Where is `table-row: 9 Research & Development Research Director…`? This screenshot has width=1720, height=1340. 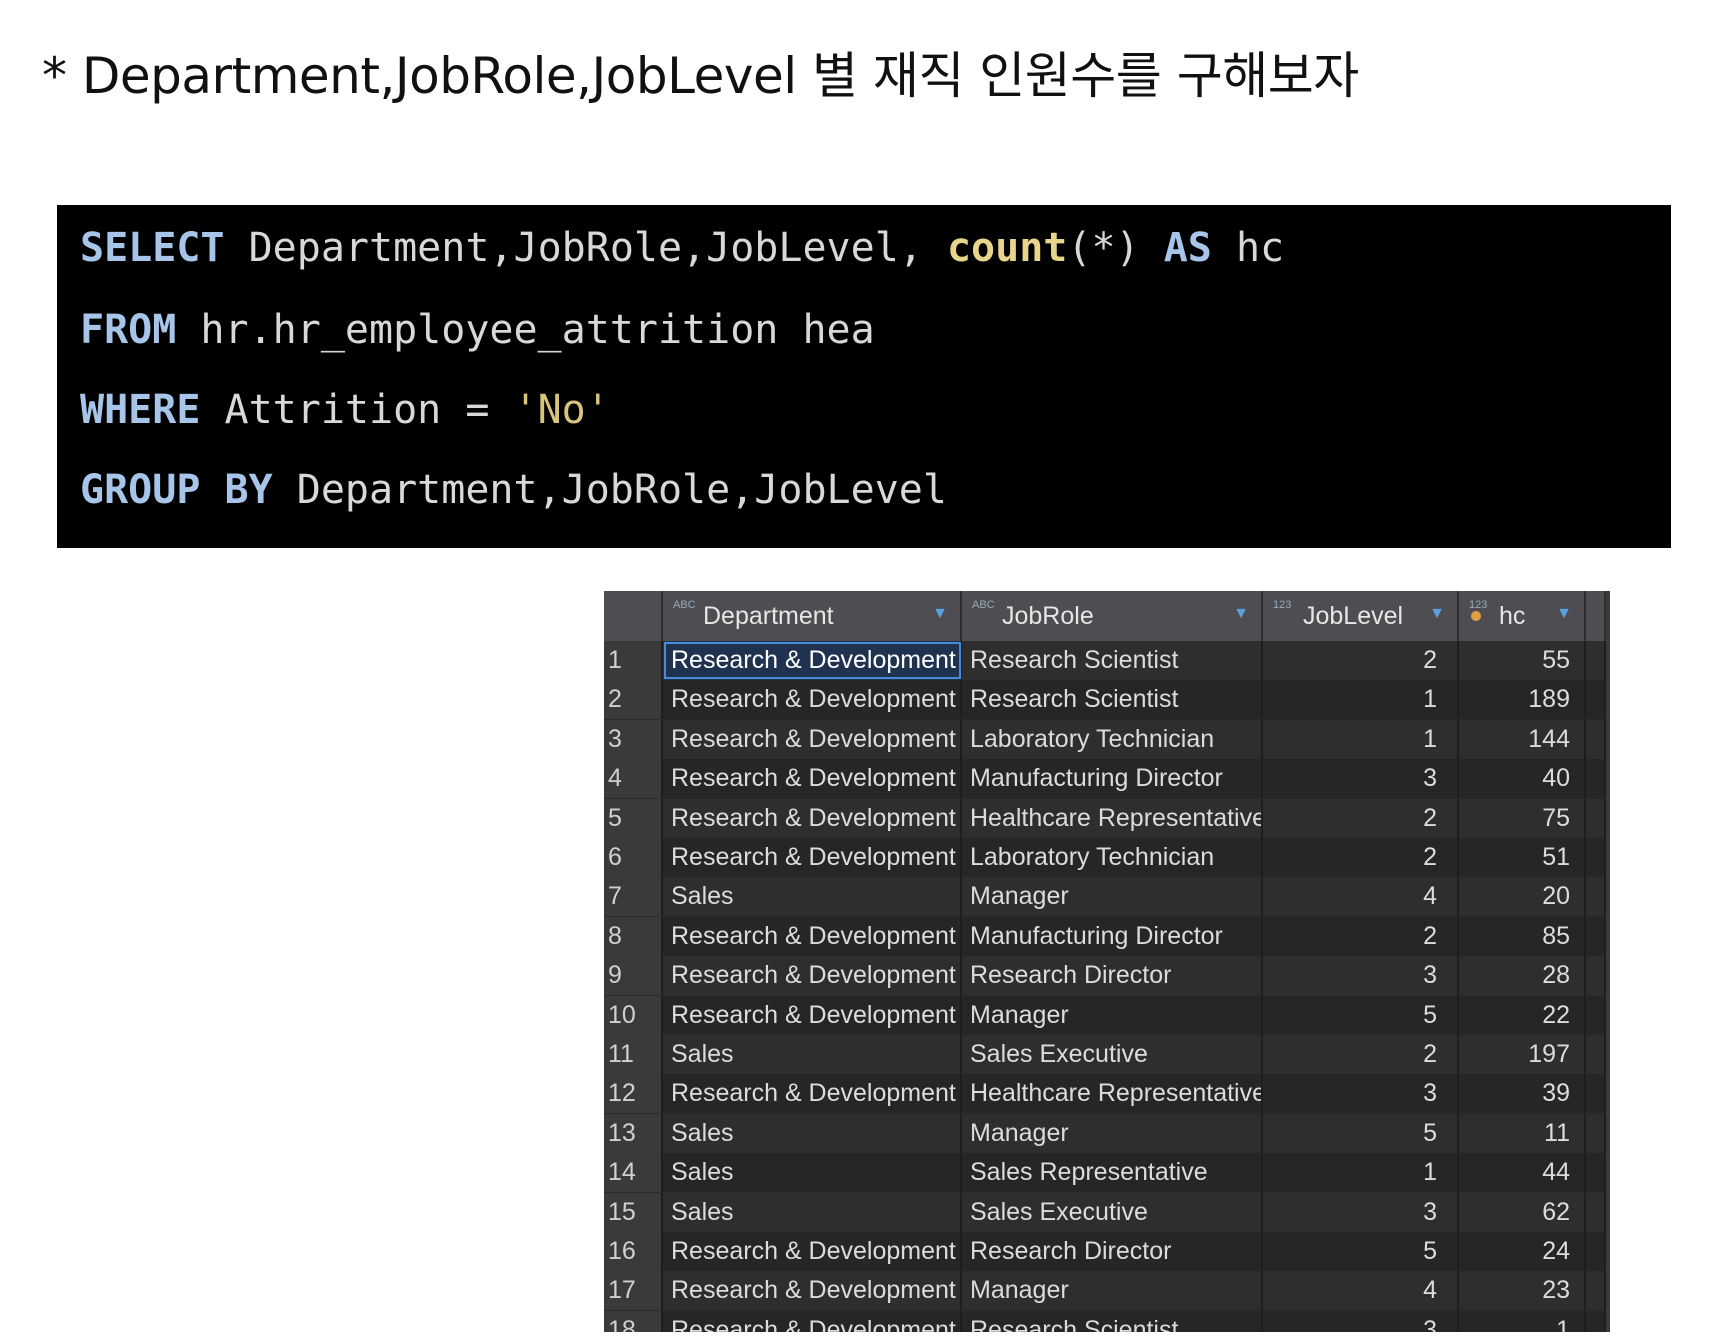
table-row: 9 Research & Development Research Director… is located at coordinates (1105, 976).